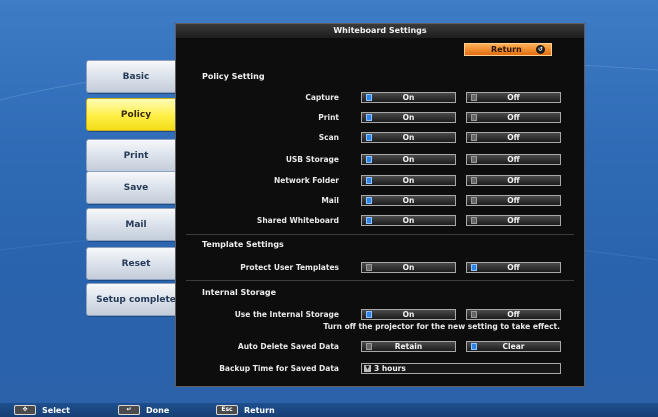 This screenshot has height=417, width=658. Describe the element at coordinates (513, 137) in the screenshot. I see `scan-off-option: Off` at that location.